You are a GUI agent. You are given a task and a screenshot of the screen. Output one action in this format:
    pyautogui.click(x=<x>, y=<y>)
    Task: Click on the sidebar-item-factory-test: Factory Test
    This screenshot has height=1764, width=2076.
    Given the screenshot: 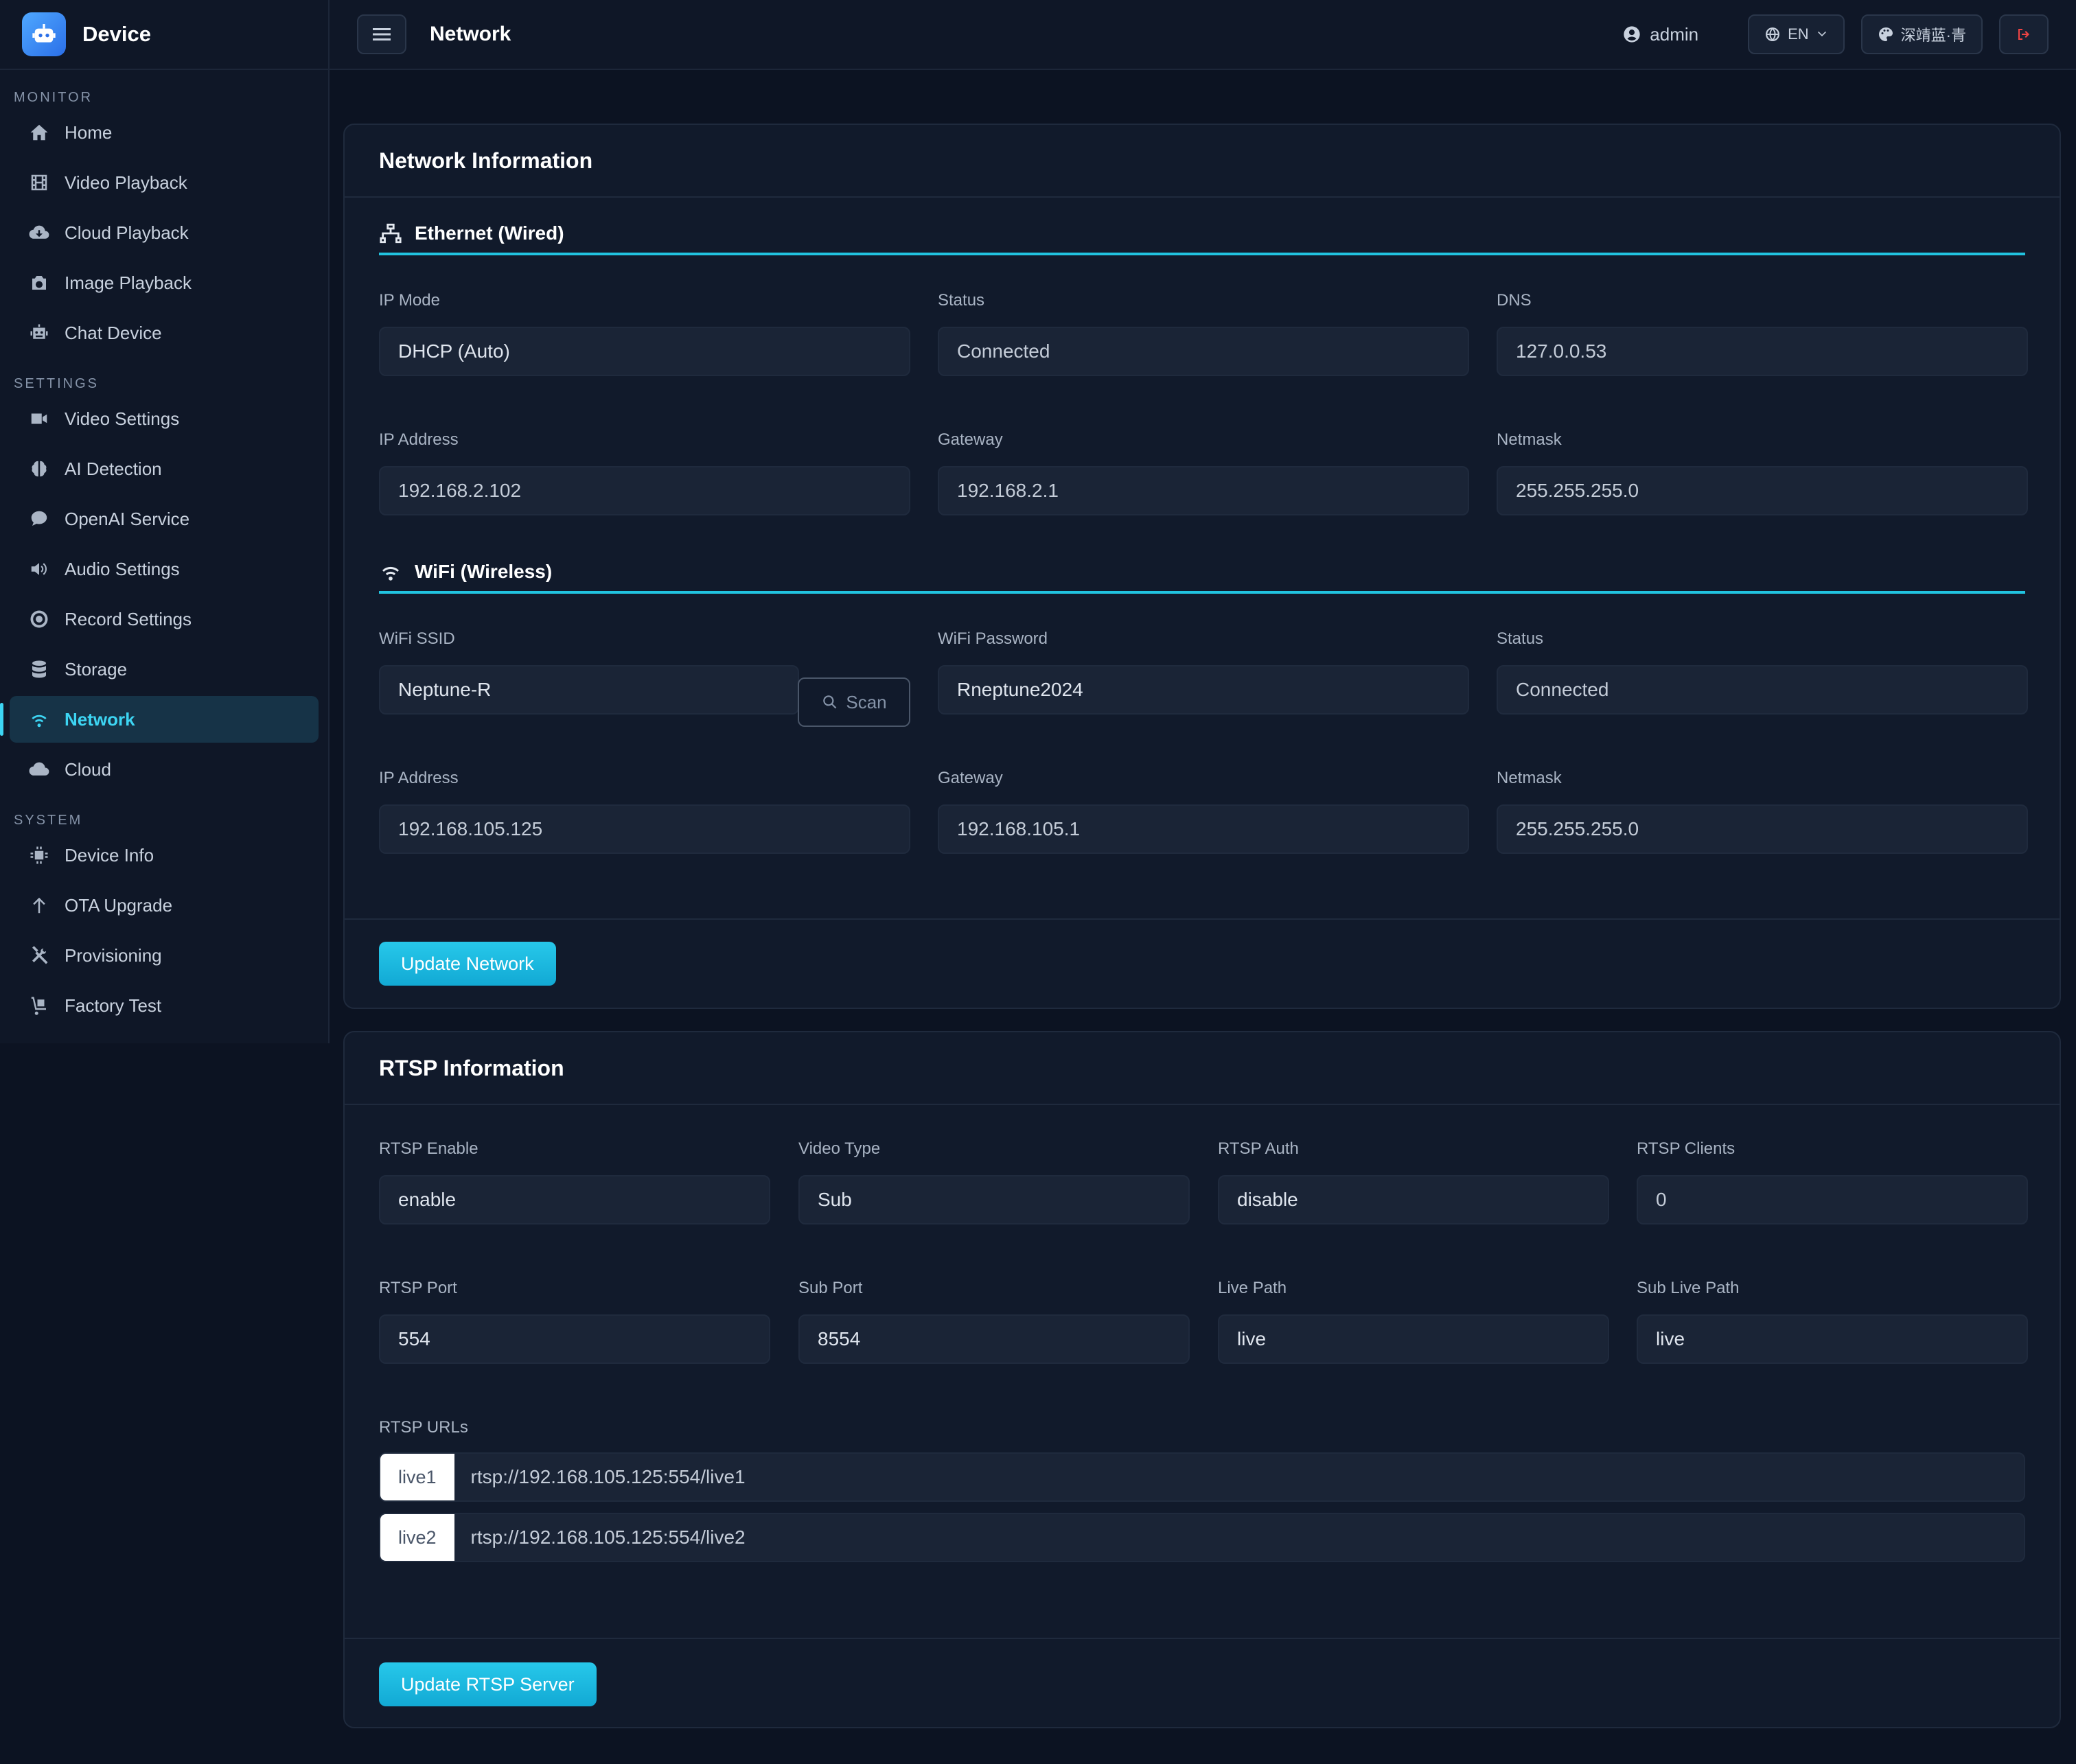 What is the action you would take?
    pyautogui.click(x=164, y=1005)
    